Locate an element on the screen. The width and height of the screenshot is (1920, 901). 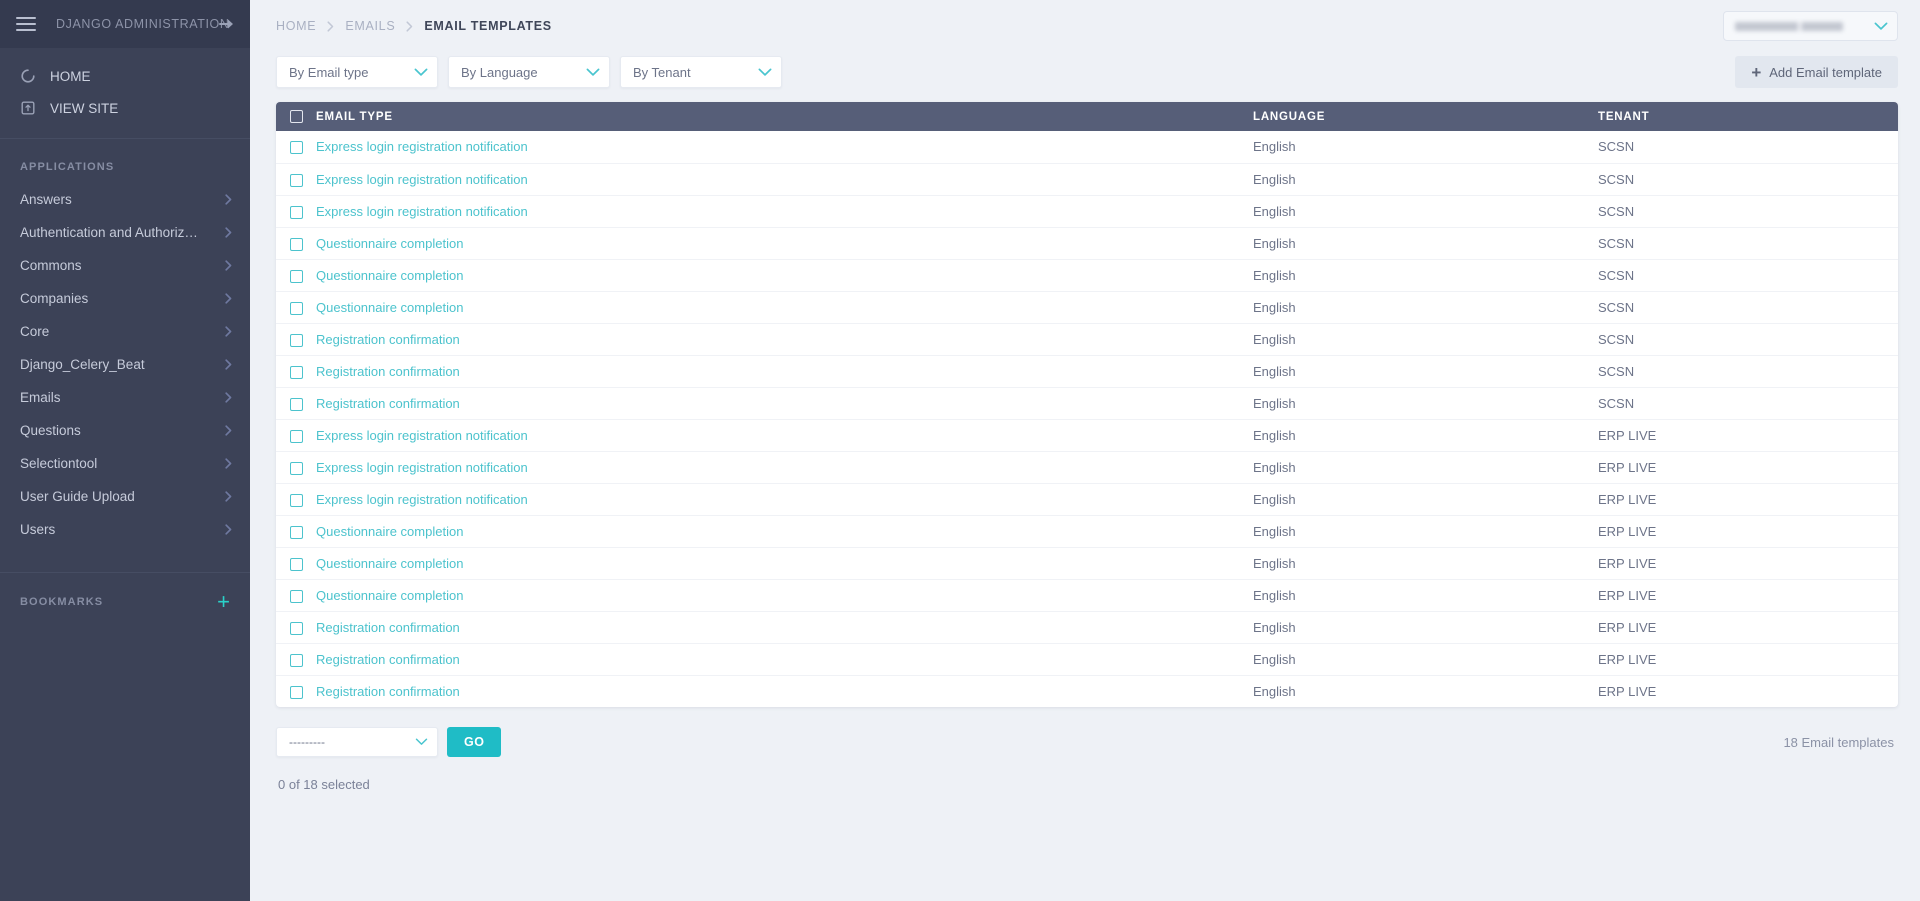
selected-count-label: 0 of 18 selected is located at coordinates (324, 784).